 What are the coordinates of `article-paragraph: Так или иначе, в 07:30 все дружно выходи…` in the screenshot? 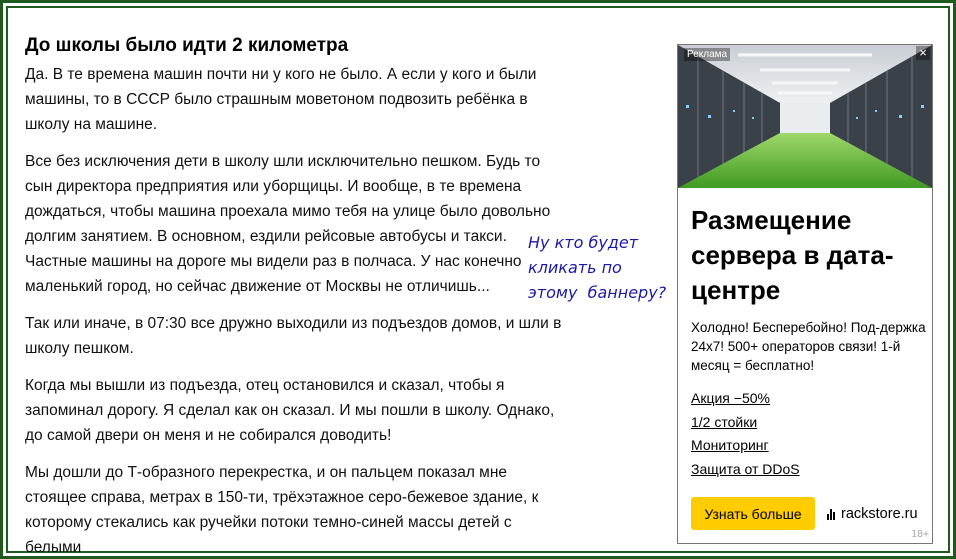 It's located at (293, 336).